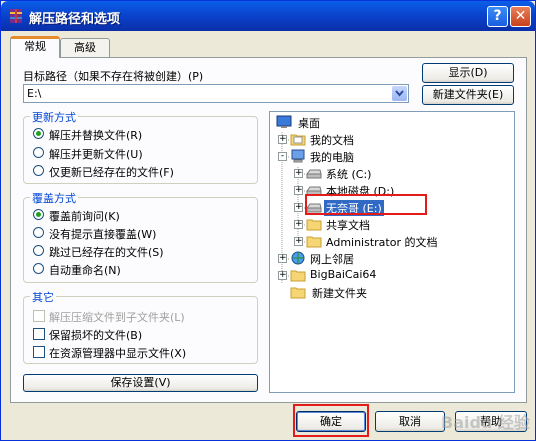 The image size is (536, 441). Describe the element at coordinates (497, 16) in the screenshot. I see `help-title-button: ?` at that location.